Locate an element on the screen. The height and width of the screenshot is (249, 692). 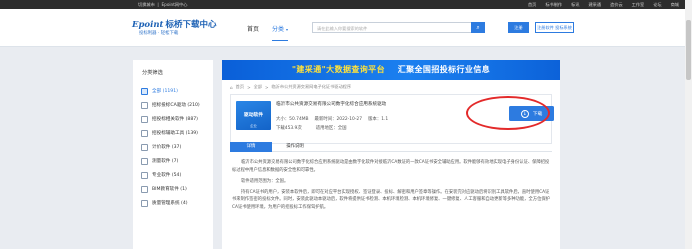
top-link: 造价云 is located at coordinates (616, 5).